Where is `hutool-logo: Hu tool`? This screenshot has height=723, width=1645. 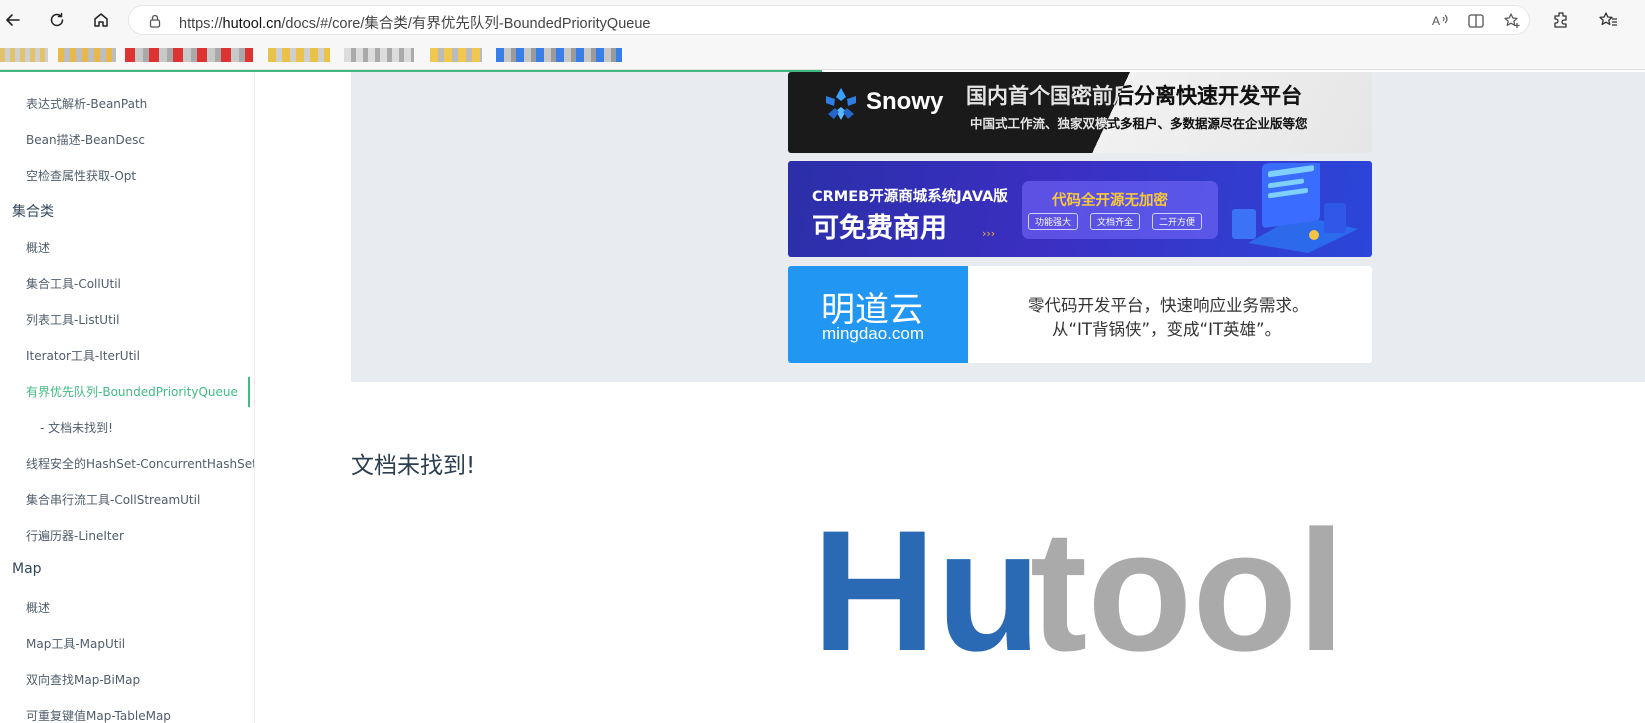 hutool-logo: Hu tool is located at coordinates (1078, 585).